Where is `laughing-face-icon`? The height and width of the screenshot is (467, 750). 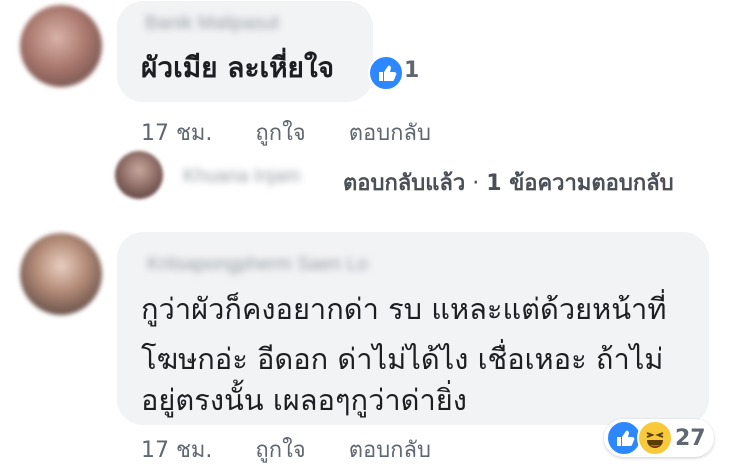
laughing-face-icon is located at coordinates (655, 440).